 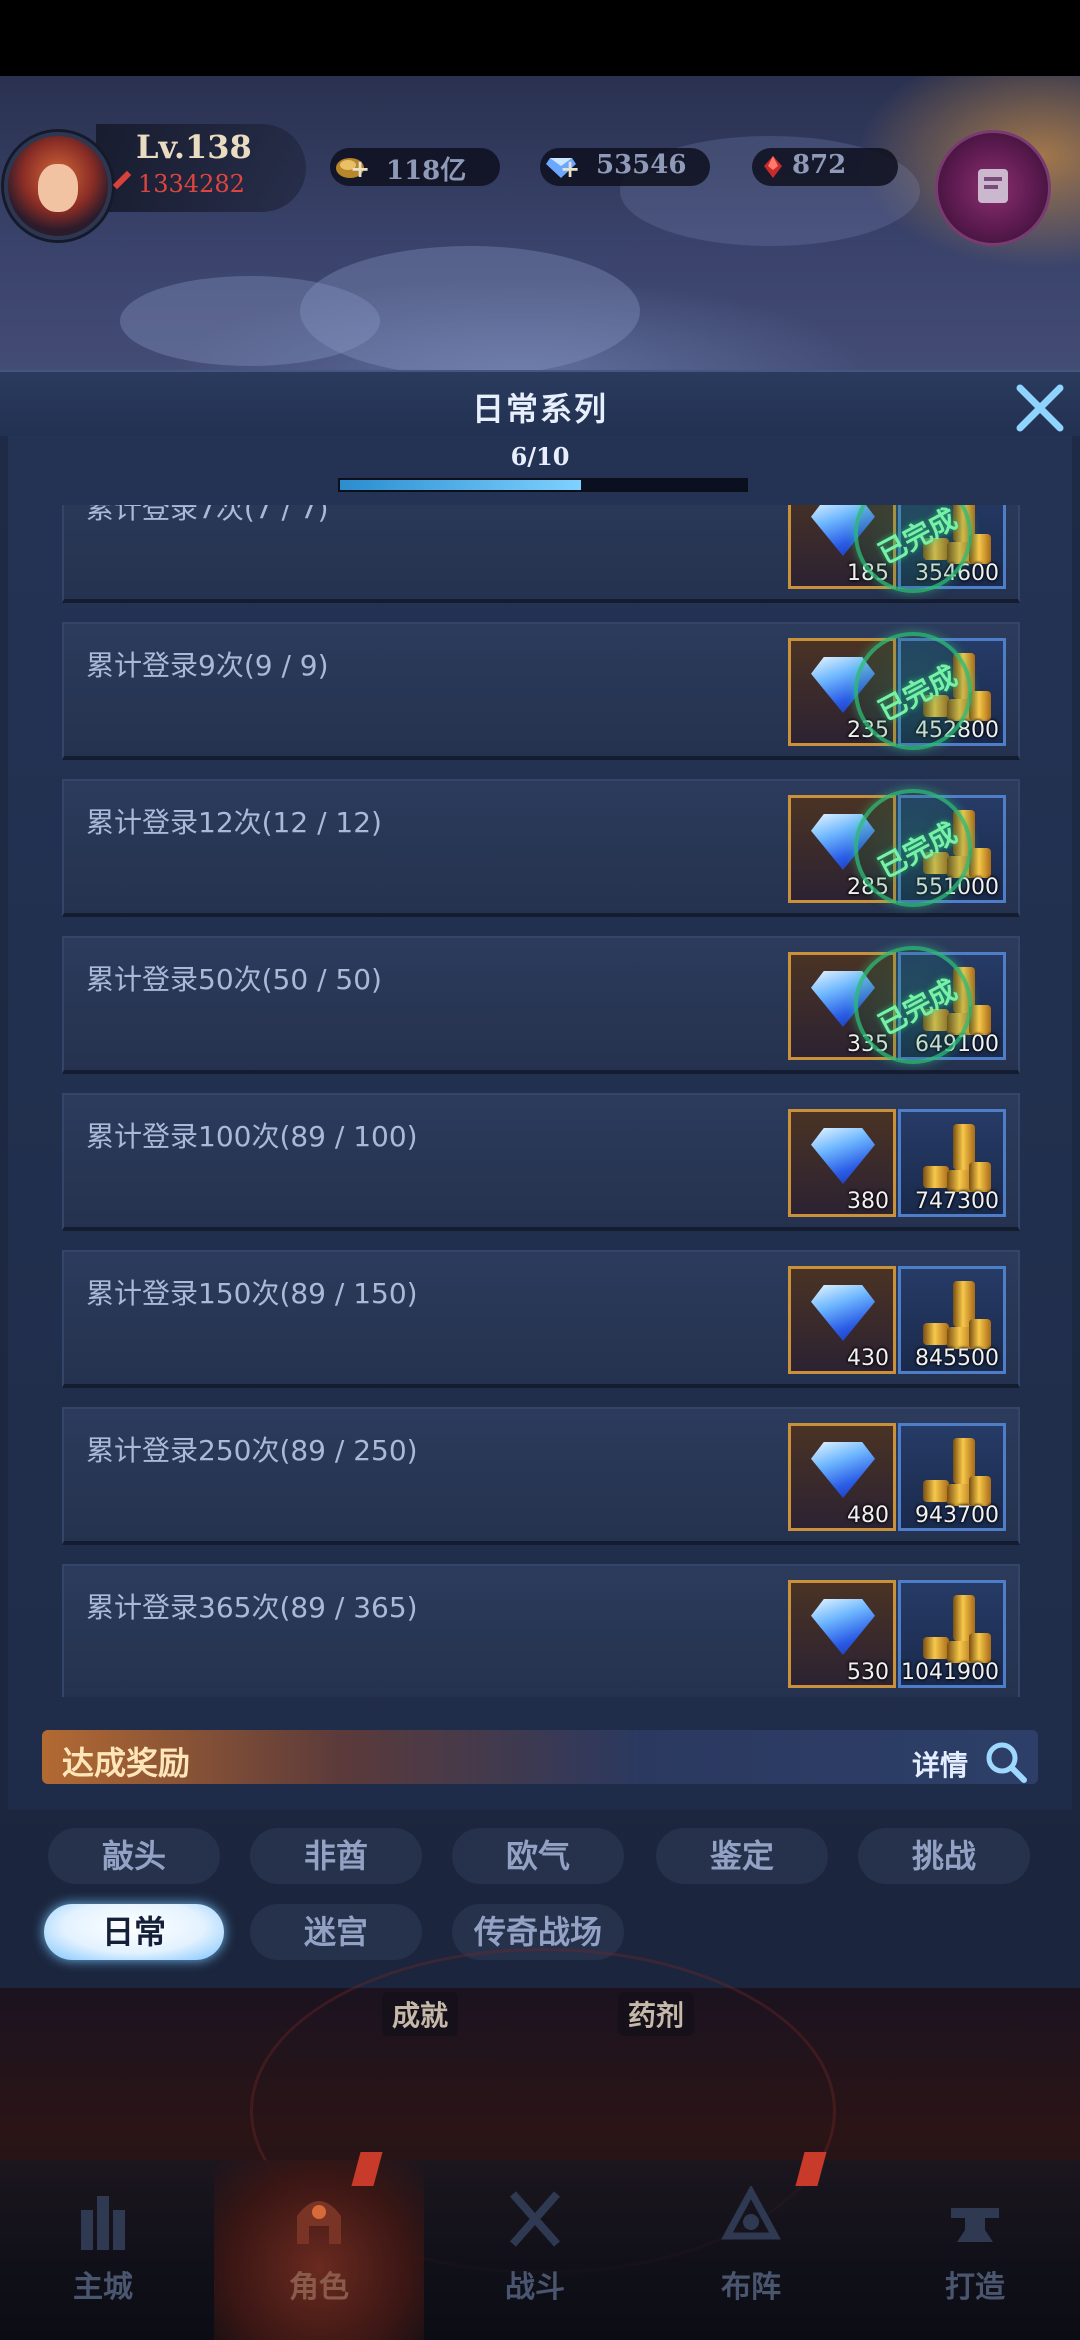 I want to click on player-power: 1334282, so click(x=191, y=184).